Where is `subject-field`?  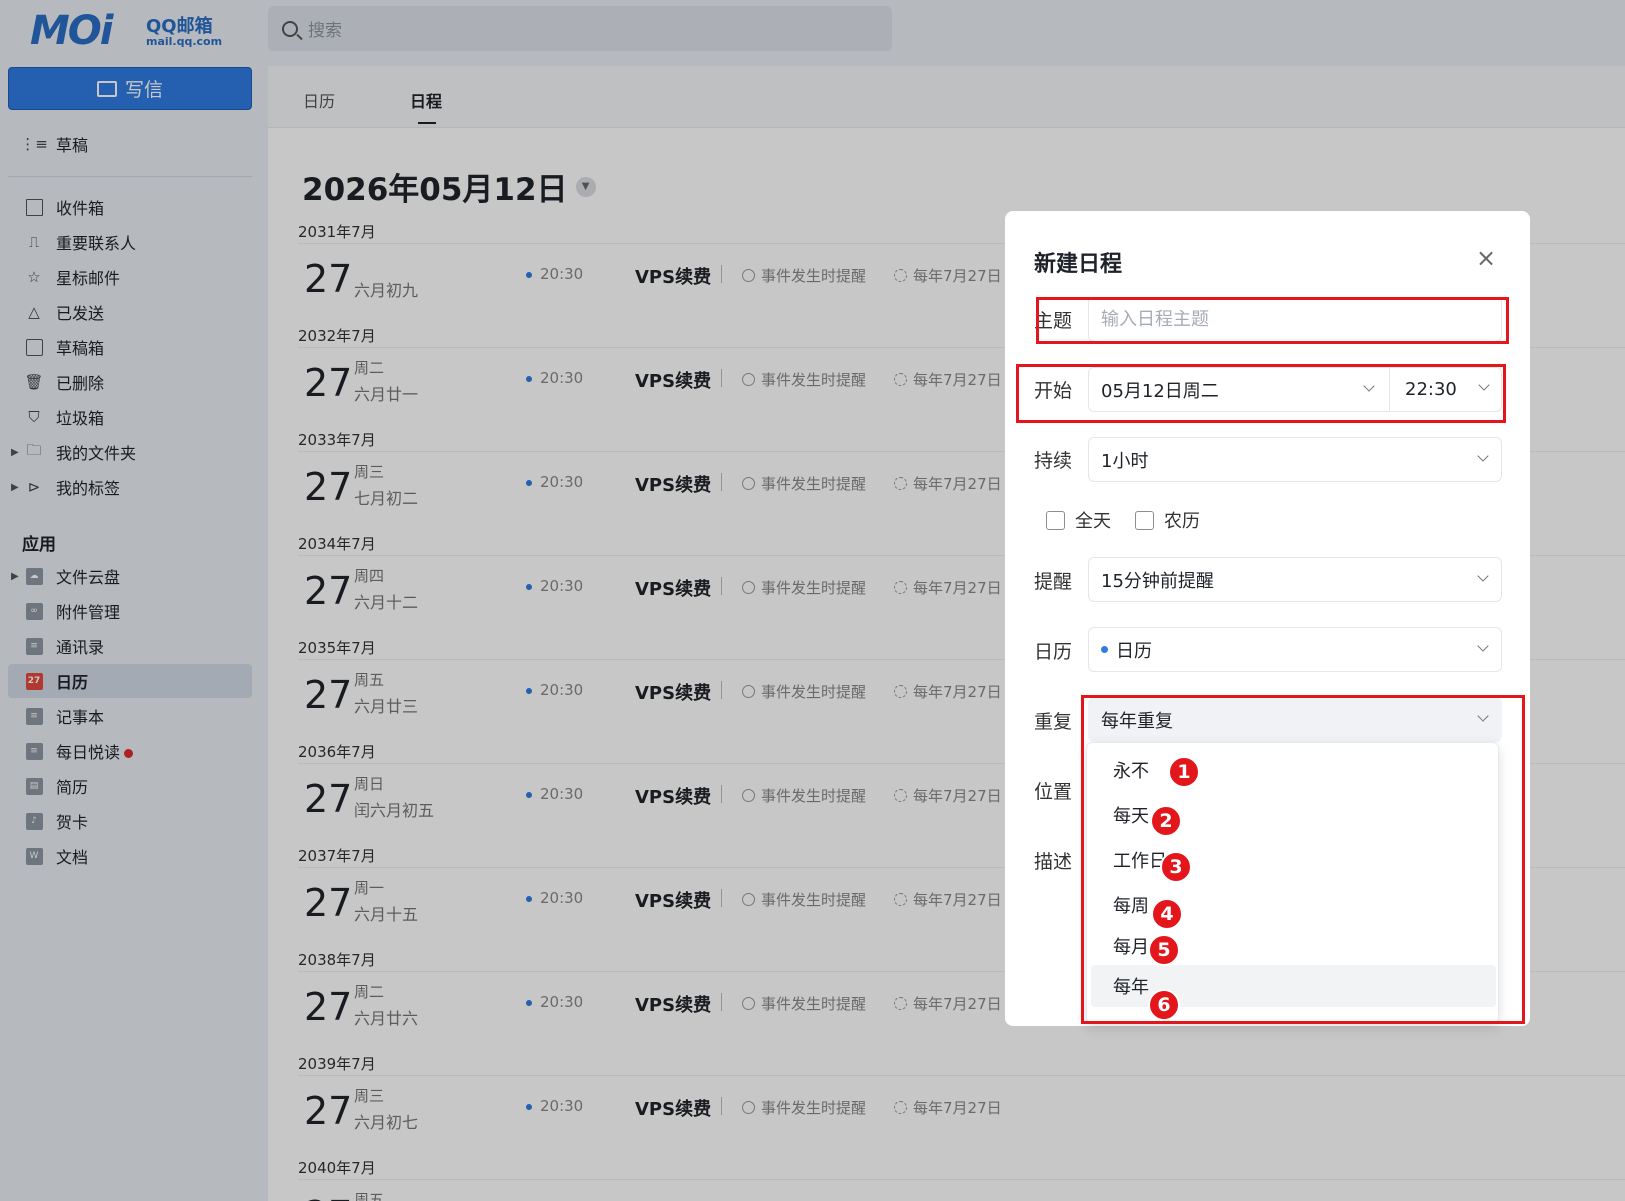
subject-field is located at coordinates (1295, 319).